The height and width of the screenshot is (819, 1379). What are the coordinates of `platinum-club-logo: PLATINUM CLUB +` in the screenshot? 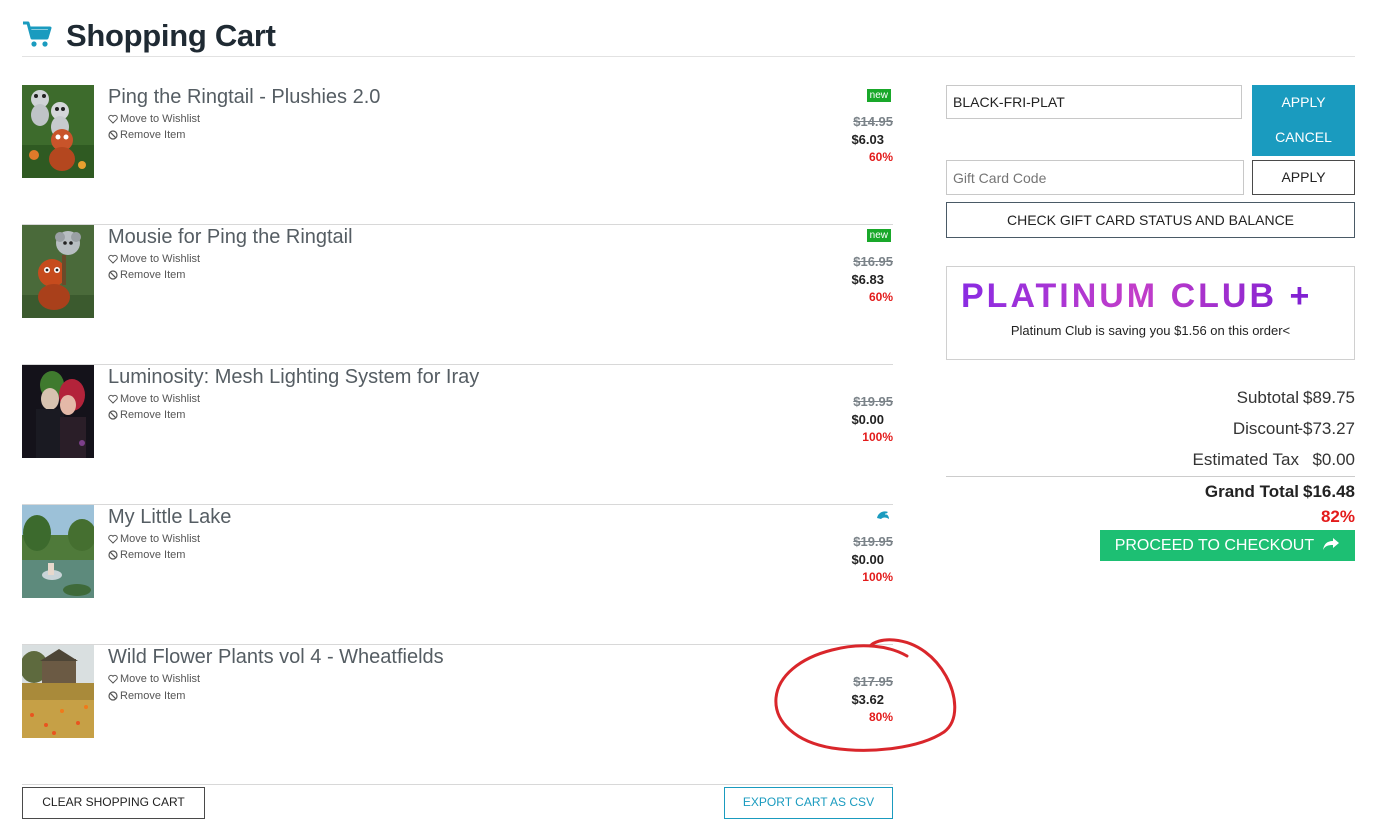 It's located at (1137, 296).